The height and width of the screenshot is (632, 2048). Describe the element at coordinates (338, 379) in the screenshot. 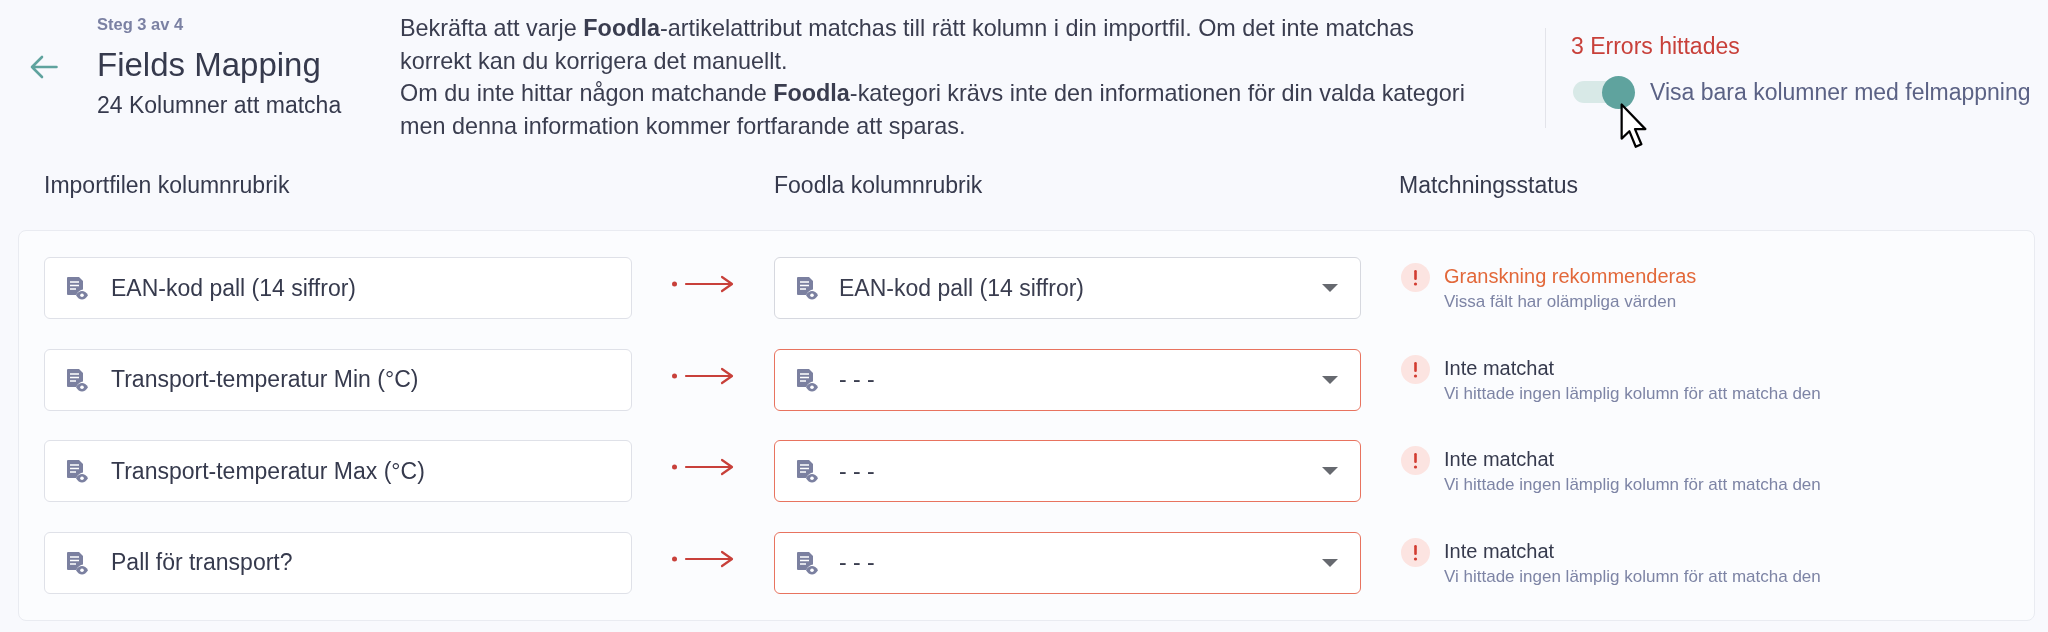

I see `import-column-field: Transport-temperatur Min (°C)` at that location.